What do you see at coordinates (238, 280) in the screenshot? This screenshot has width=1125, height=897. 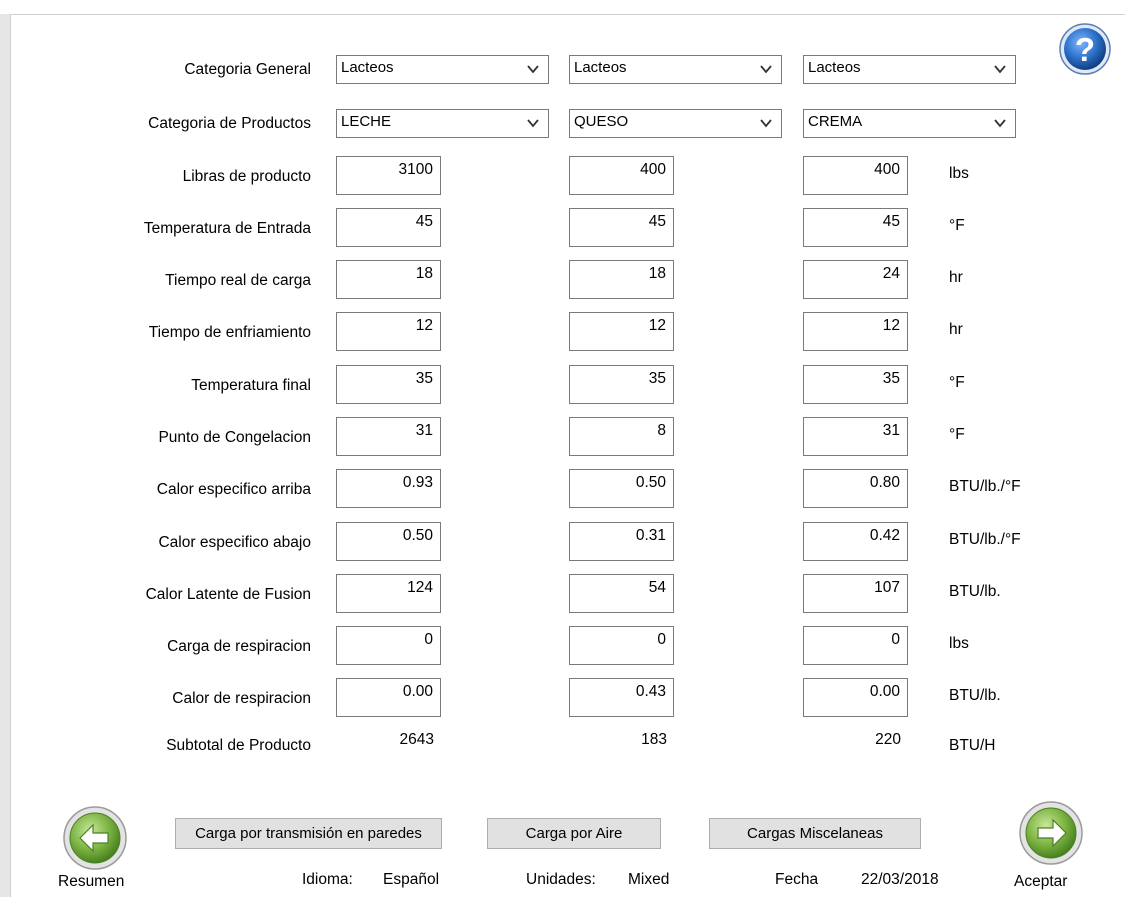 I see `row-label: Tiempo real de carga` at bounding box center [238, 280].